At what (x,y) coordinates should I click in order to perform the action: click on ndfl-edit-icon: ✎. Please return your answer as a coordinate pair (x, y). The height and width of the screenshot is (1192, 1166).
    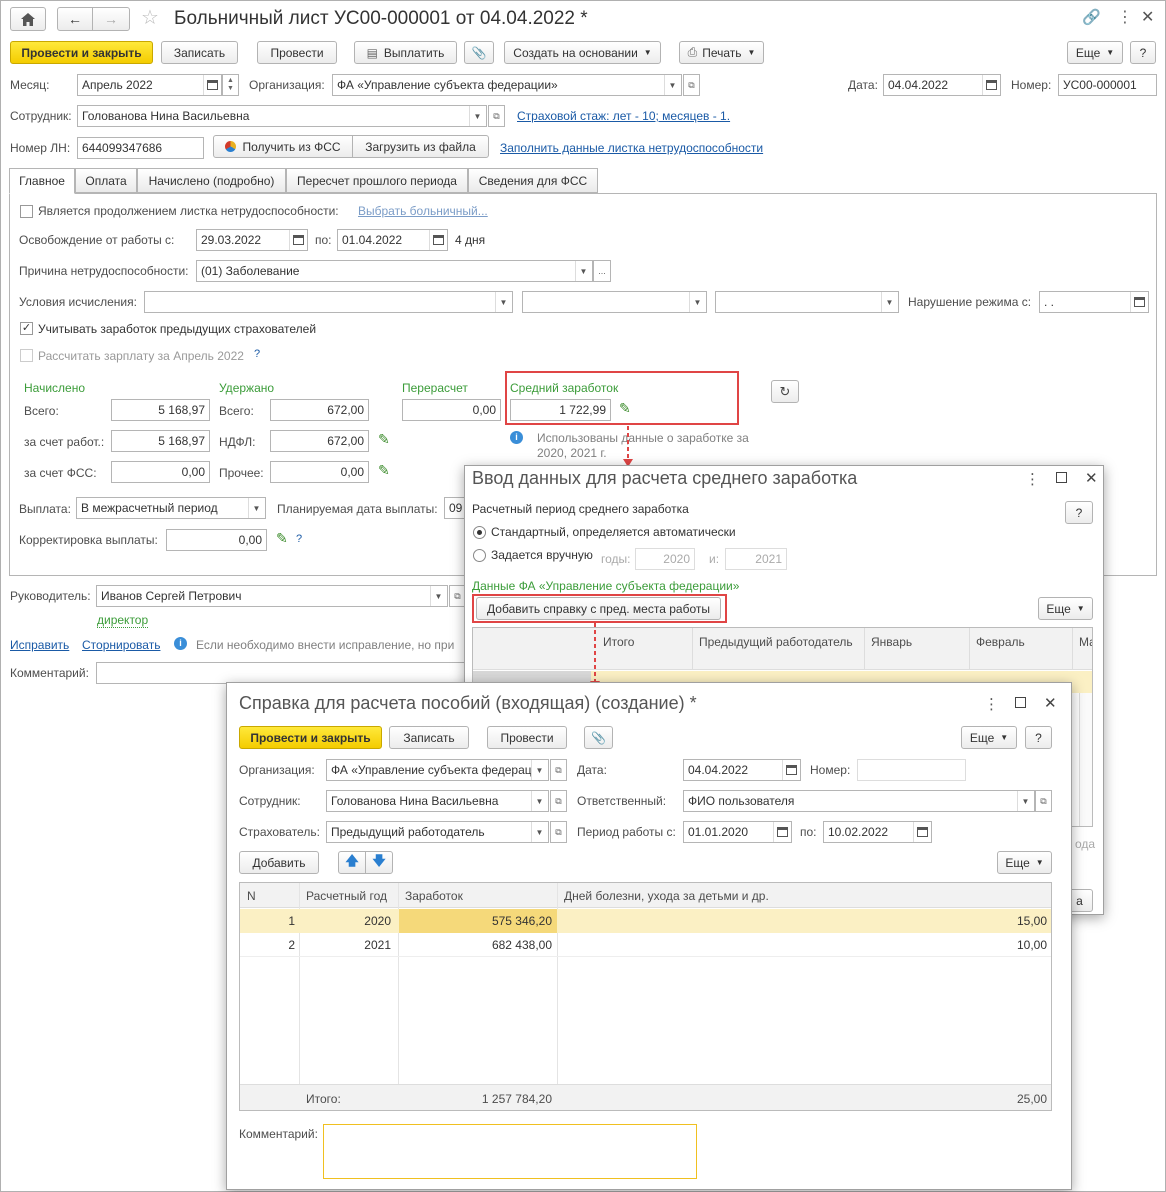
    Looking at the image, I should click on (384, 439).